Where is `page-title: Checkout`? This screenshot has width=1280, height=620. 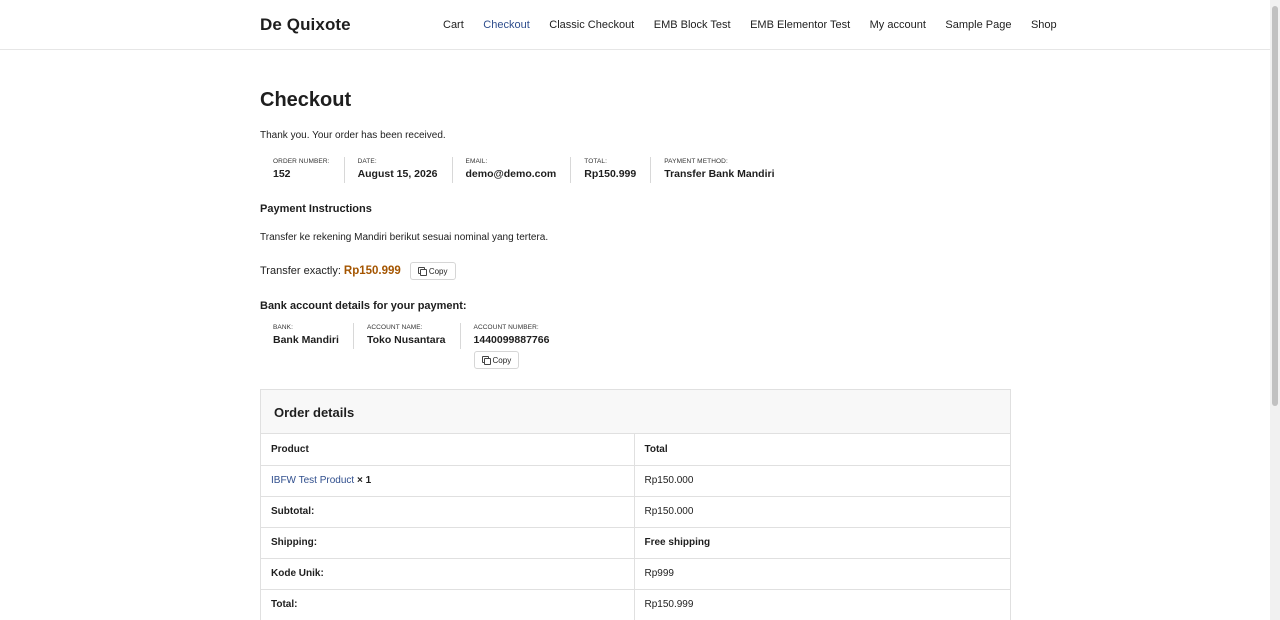 page-title: Checkout is located at coordinates (306, 100).